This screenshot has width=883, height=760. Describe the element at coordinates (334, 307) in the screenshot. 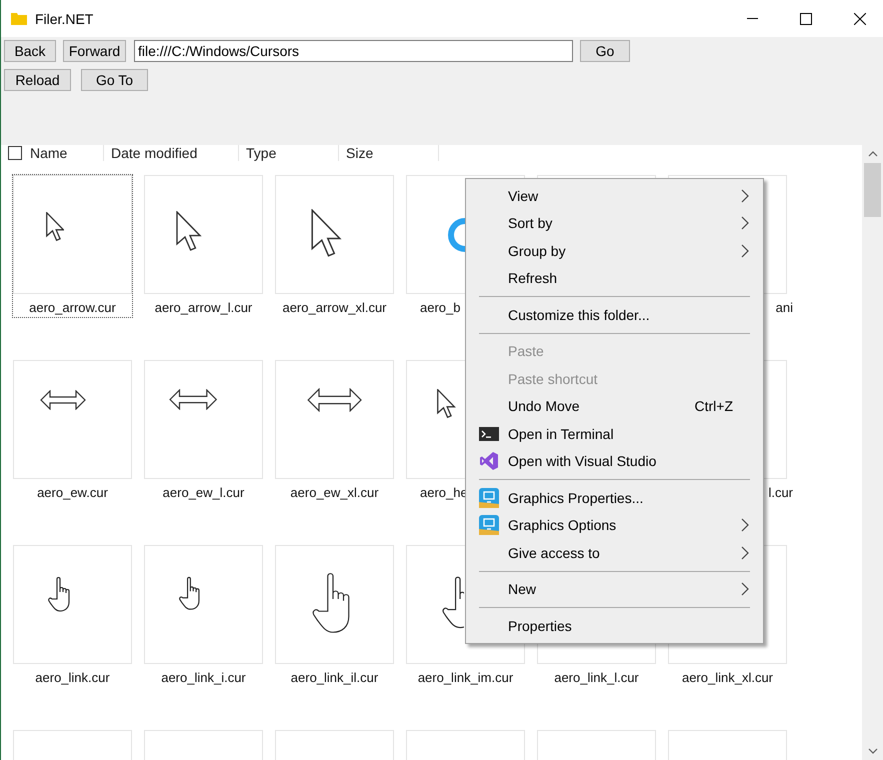

I see `file-name: aero_arrow_xl.cur` at that location.